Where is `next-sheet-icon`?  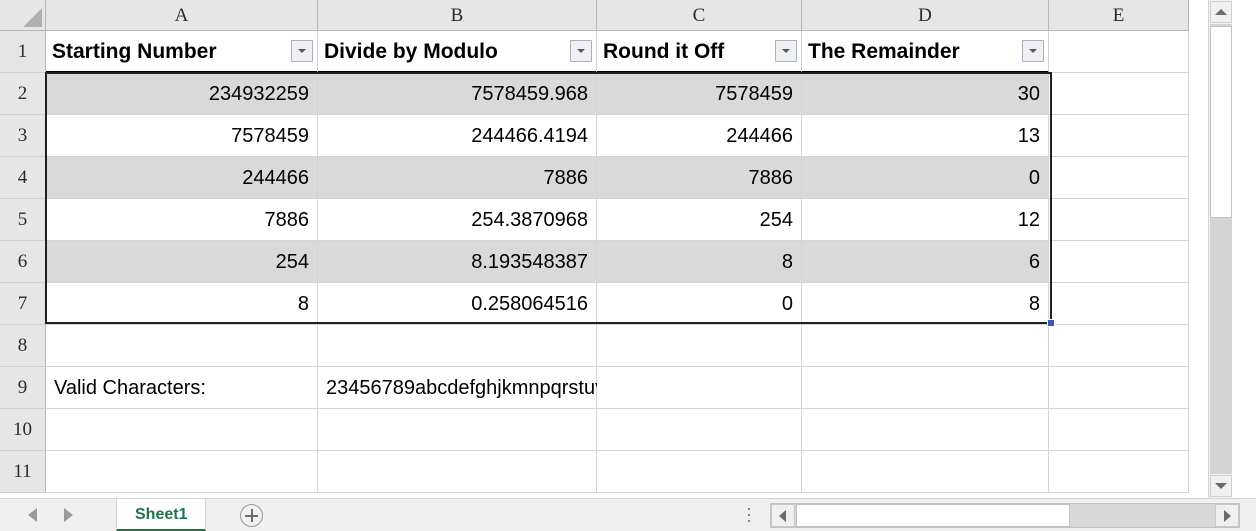 next-sheet-icon is located at coordinates (68, 515).